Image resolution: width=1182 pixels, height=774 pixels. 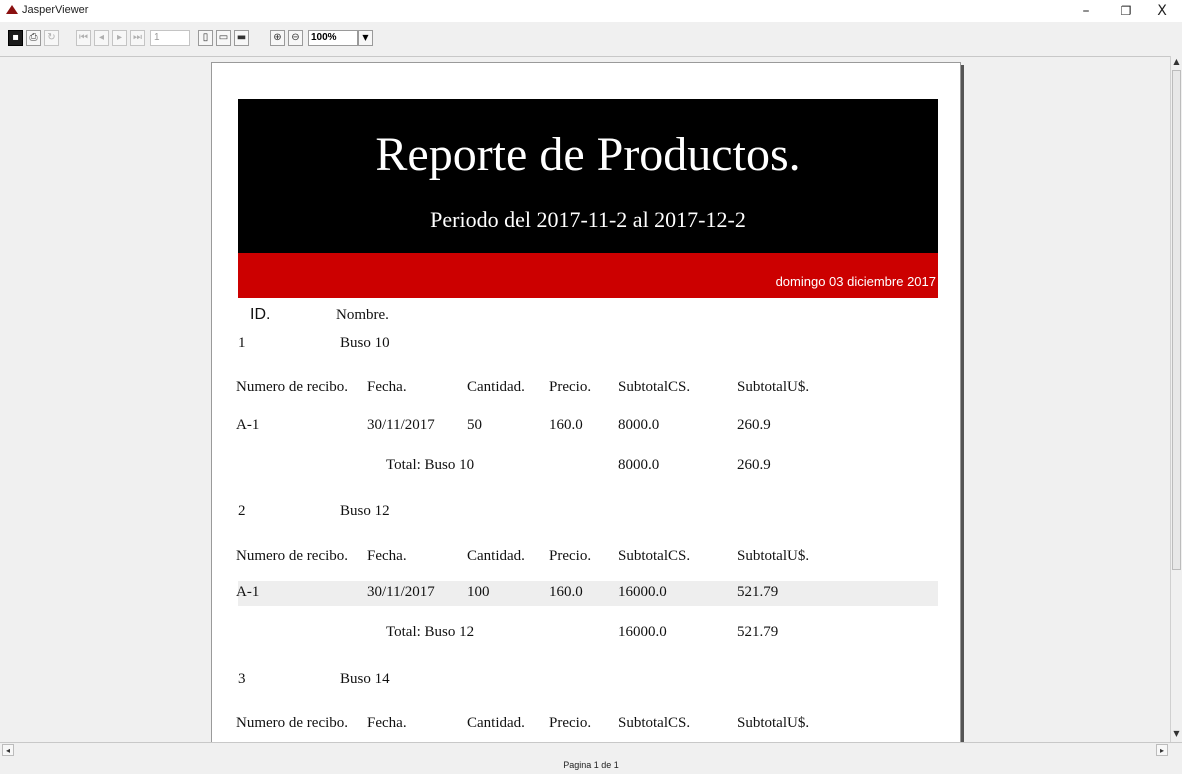 I want to click on restore-button: ❐, so click(x=1126, y=11).